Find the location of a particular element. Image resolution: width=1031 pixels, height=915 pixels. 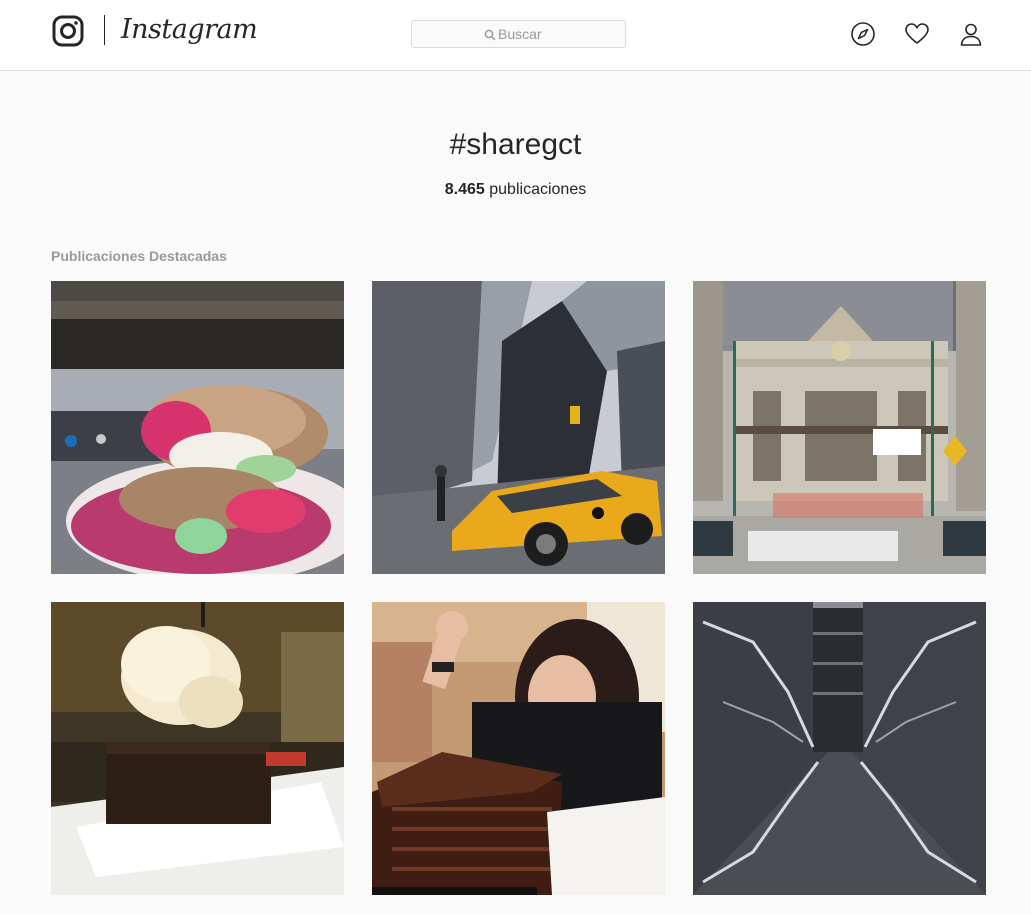

post-count: 8.465 publicaciones is located at coordinates (515, 190).